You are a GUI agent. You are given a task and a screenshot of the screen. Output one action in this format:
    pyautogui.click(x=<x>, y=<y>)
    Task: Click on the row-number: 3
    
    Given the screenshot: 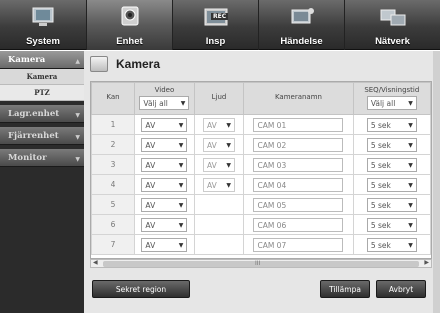 What is the action you would take?
    pyautogui.click(x=113, y=164)
    